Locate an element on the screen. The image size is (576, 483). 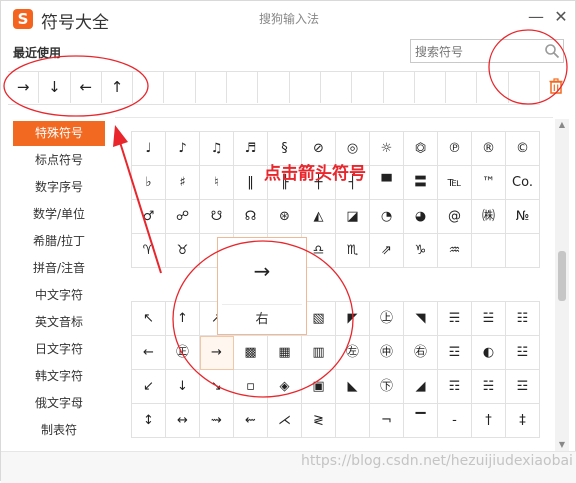
symbol-cell: ♒ is located at coordinates (455, 251).